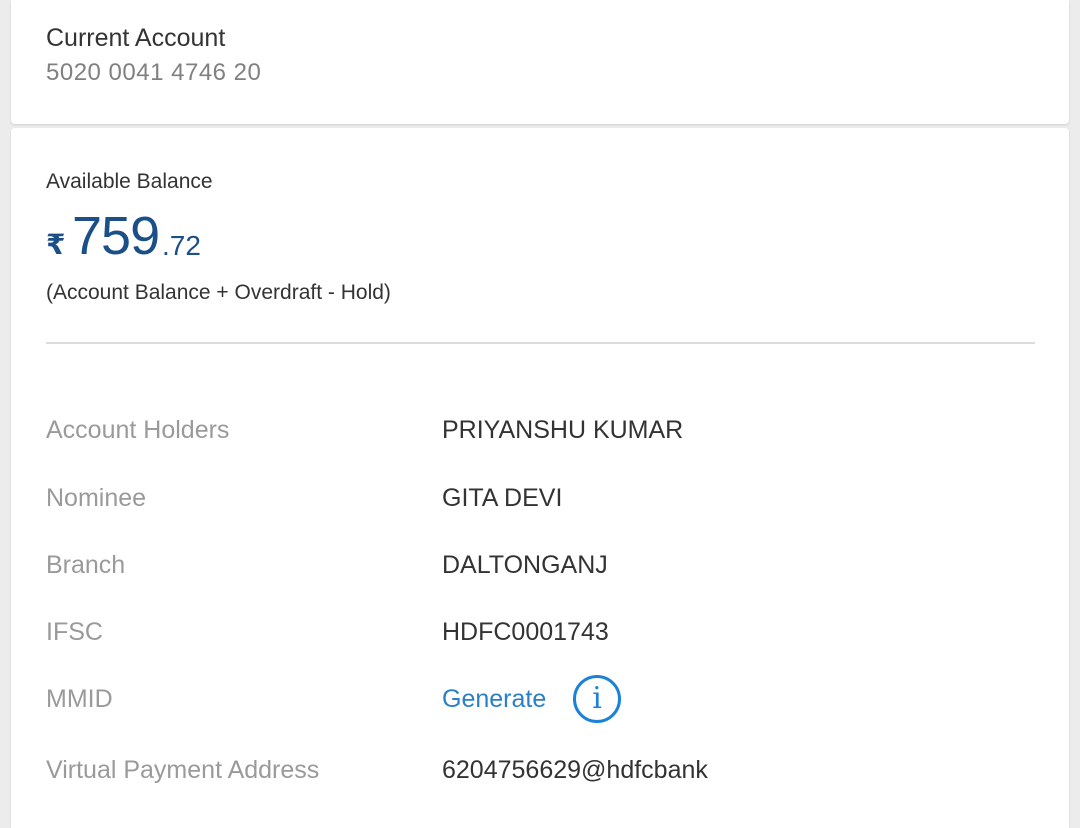 Image resolution: width=1080 pixels, height=828 pixels. Describe the element at coordinates (494, 699) in the screenshot. I see `generate-mmid-link: Generate` at that location.